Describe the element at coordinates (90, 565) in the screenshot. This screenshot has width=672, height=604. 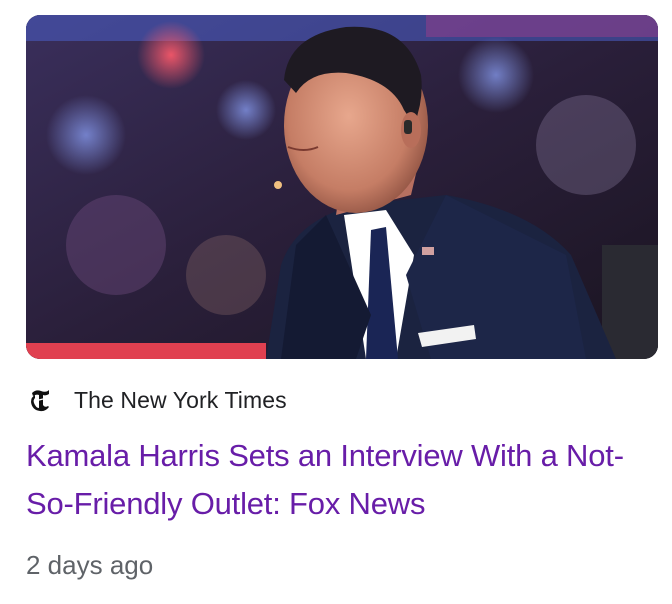
I see `article-timestamp: 2 days ago` at that location.